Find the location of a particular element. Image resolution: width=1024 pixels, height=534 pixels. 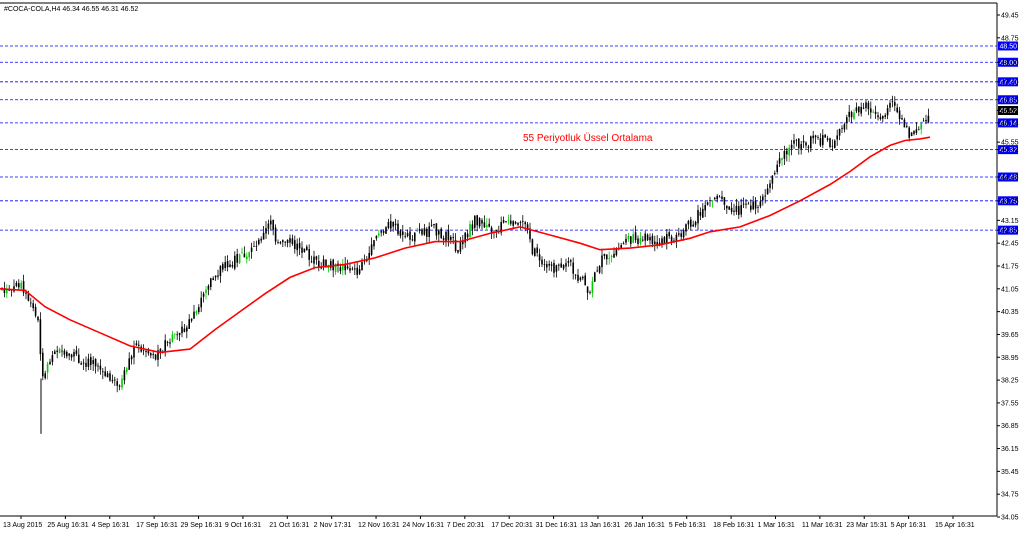

x-tick-label: 15 Apr 16:31 is located at coordinates (955, 525).